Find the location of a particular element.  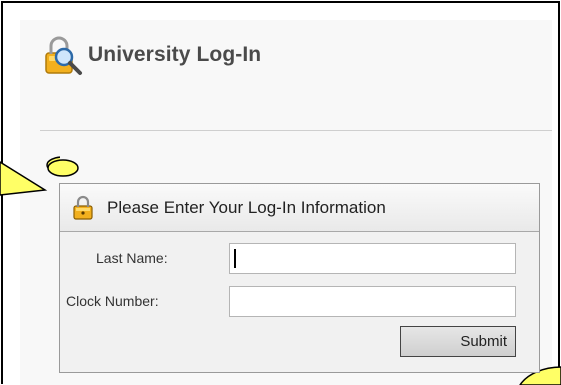

text-cursor is located at coordinates (235, 258).